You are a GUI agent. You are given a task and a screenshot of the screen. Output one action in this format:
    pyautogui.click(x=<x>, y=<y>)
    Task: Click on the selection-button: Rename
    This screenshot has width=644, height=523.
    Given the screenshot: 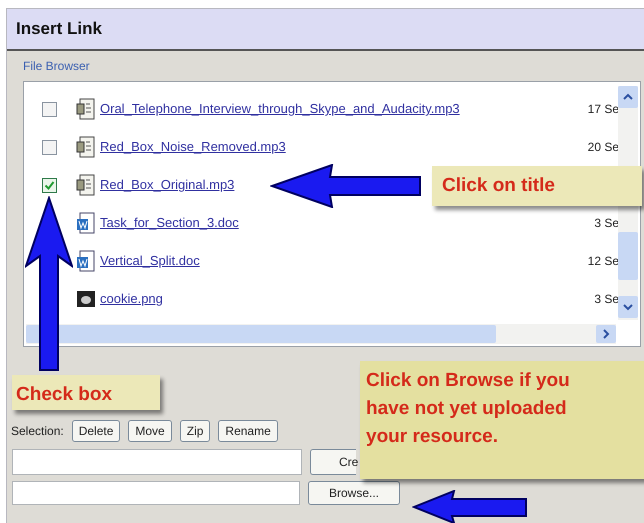 What is the action you would take?
    pyautogui.click(x=248, y=431)
    